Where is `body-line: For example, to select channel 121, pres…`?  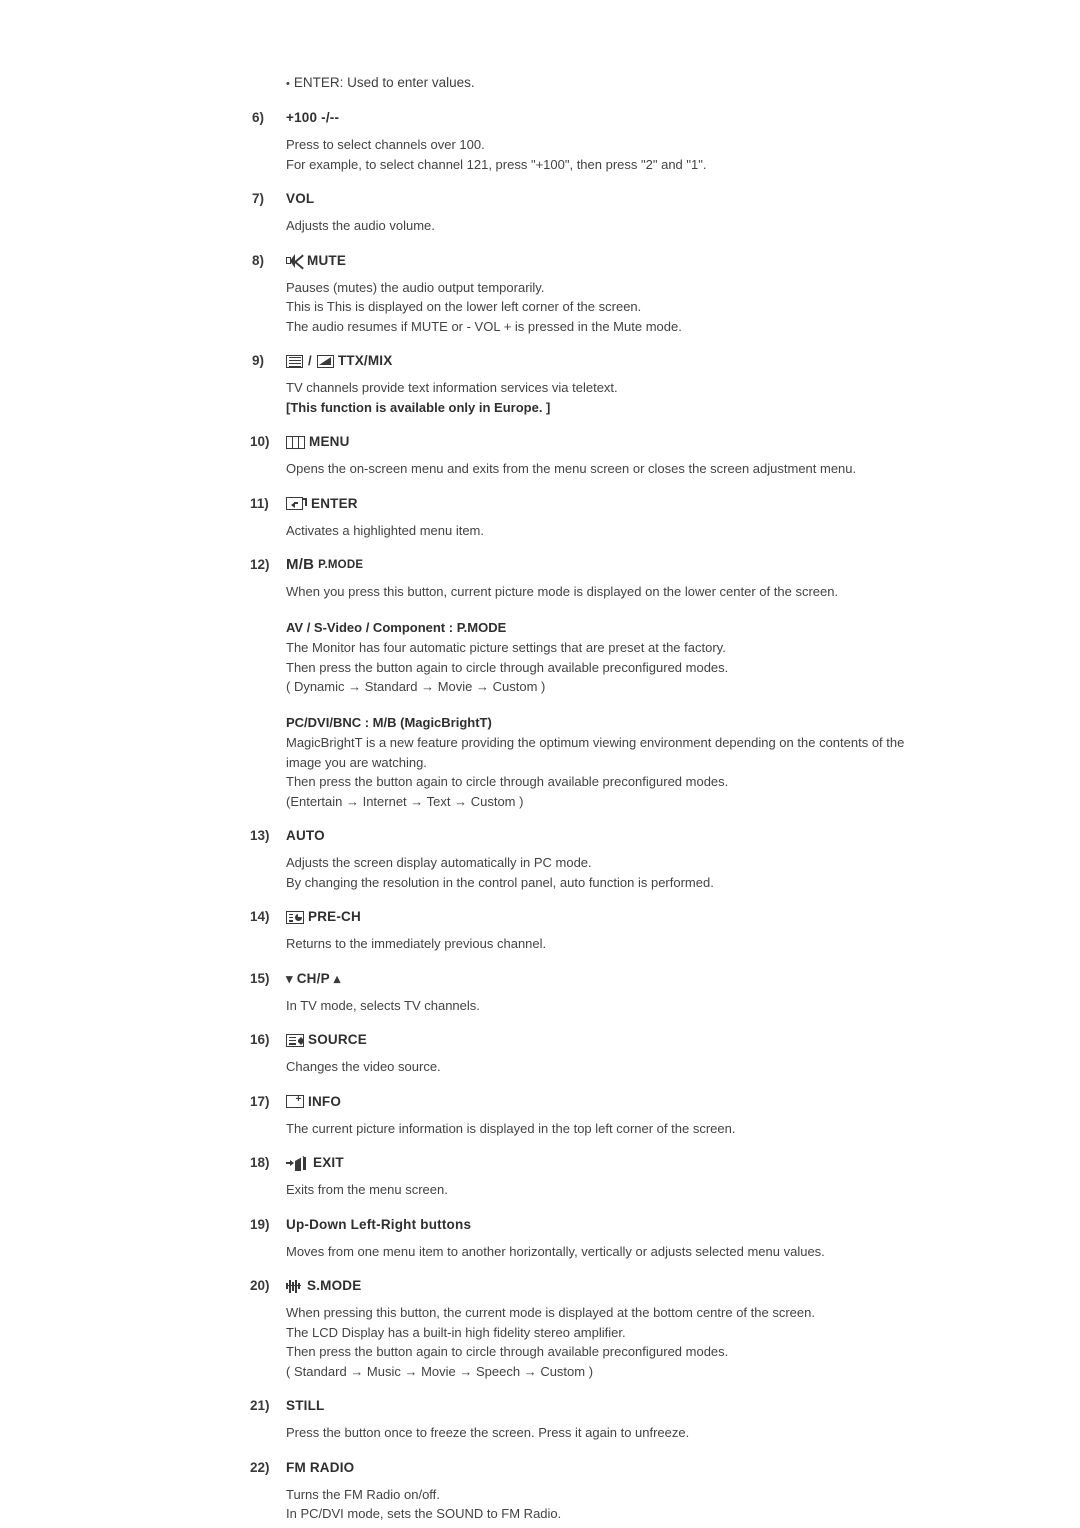
body-line: For example, to select channel 121, pres… is located at coordinates (496, 164).